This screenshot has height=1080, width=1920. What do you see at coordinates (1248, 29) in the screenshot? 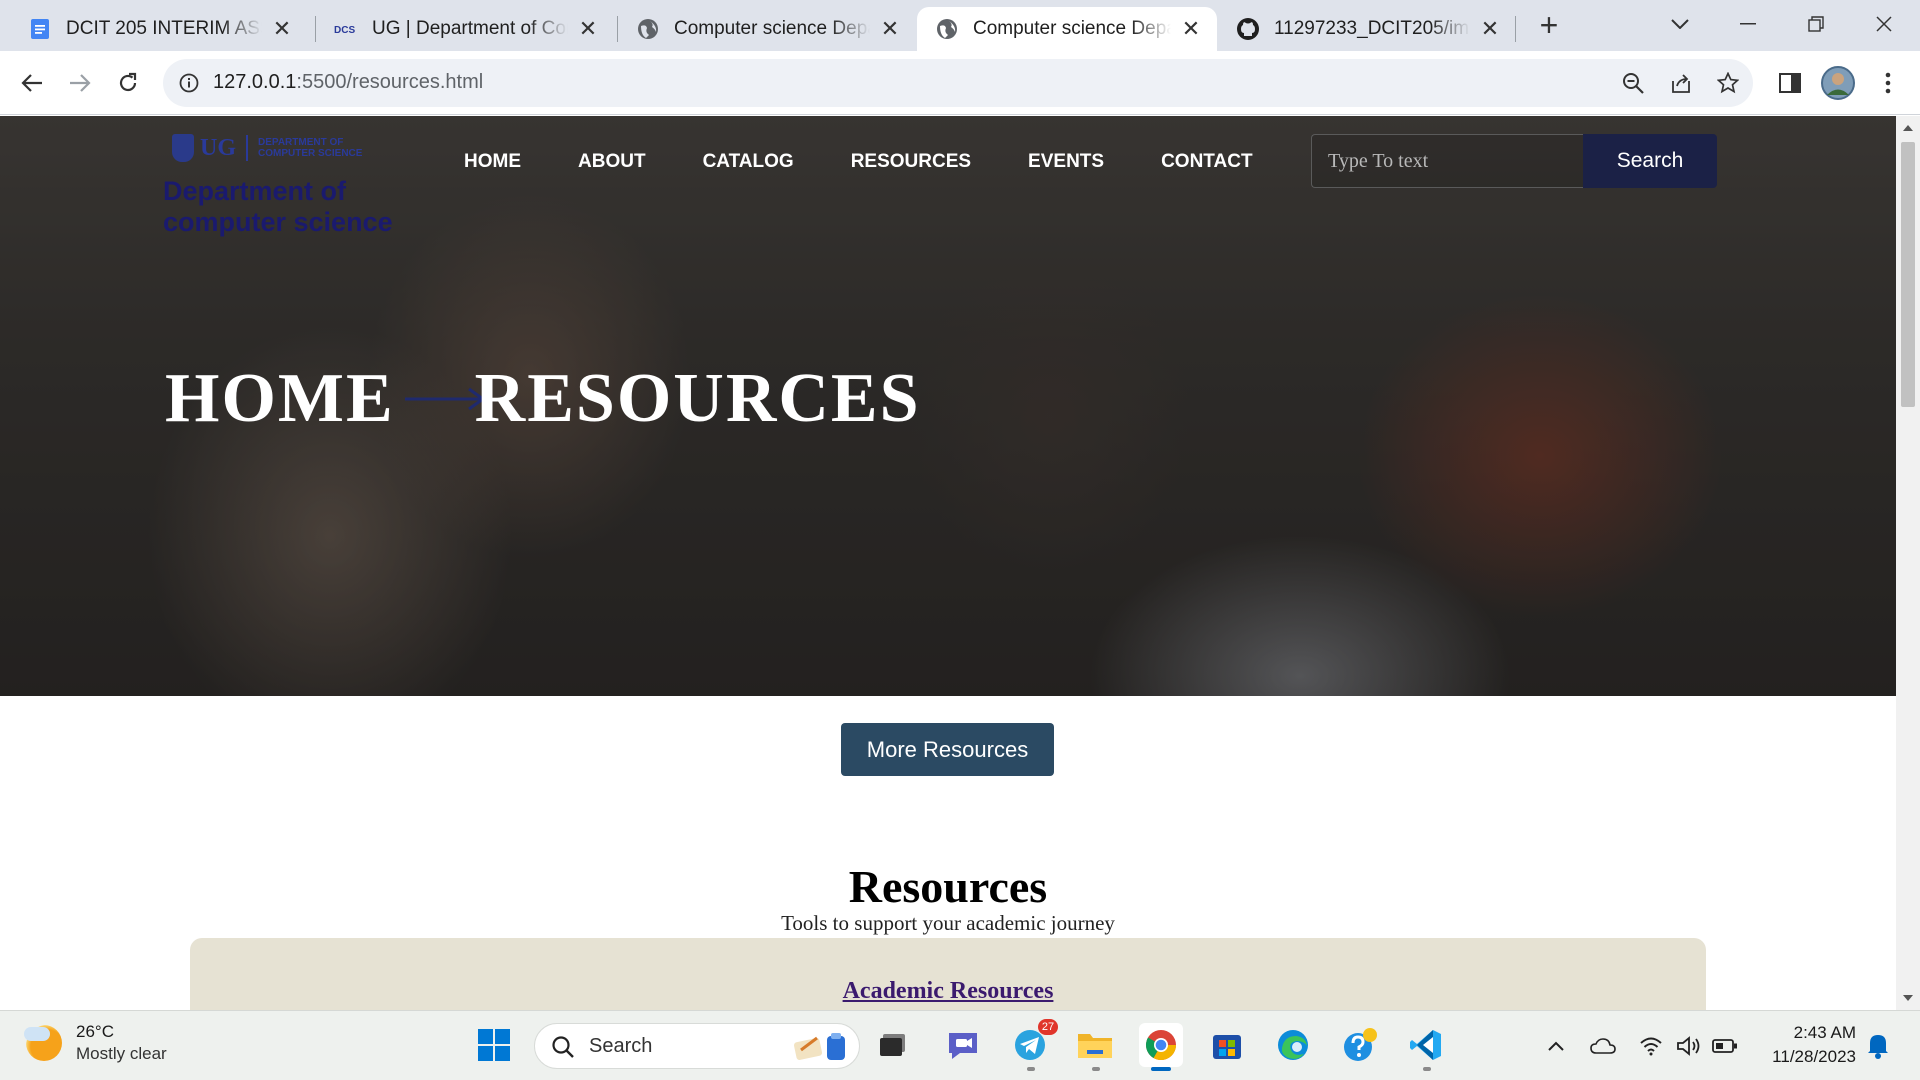
I see `github-icon` at bounding box center [1248, 29].